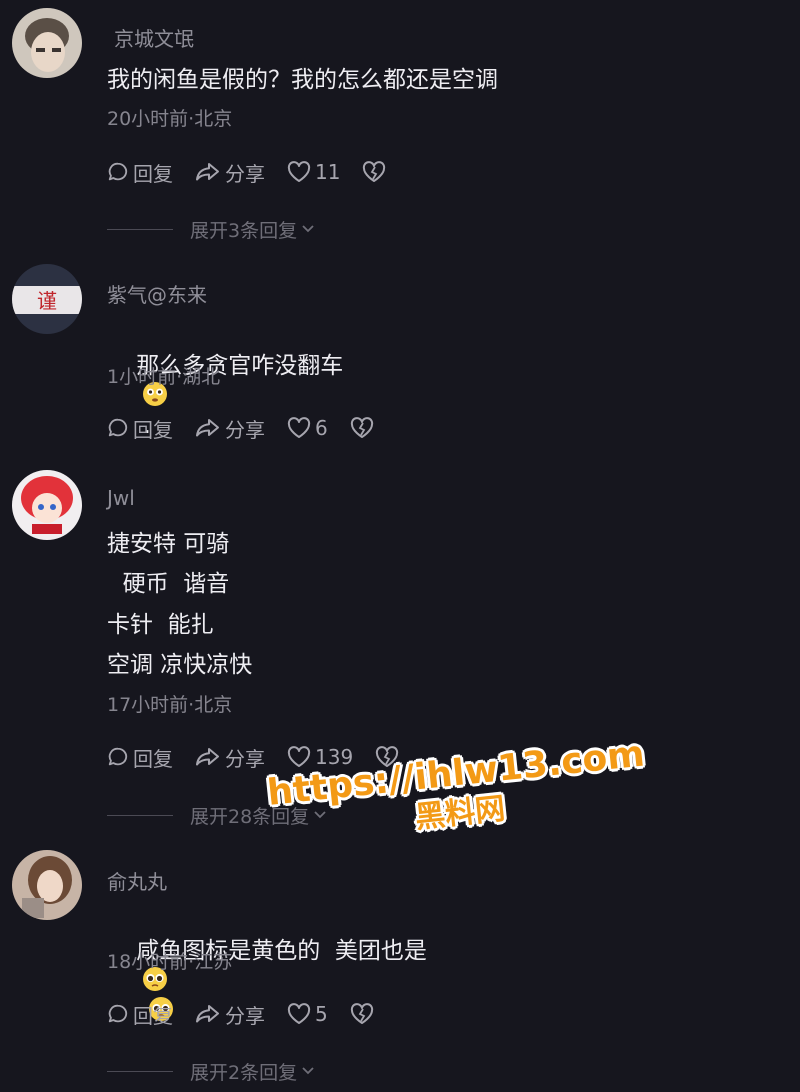 The height and width of the screenshot is (1092, 800). What do you see at coordinates (321, 1014) in the screenshot?
I see `like-count: 5` at bounding box center [321, 1014].